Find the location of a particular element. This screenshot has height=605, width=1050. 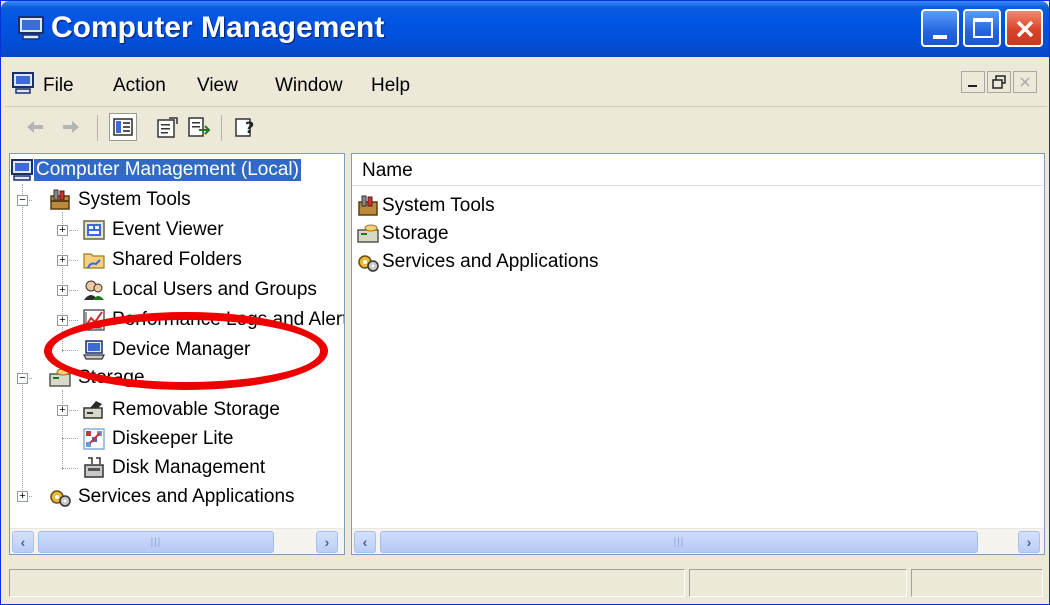

tree-horizontal-scrollbar: ‹ ||| › is located at coordinates (177, 541).